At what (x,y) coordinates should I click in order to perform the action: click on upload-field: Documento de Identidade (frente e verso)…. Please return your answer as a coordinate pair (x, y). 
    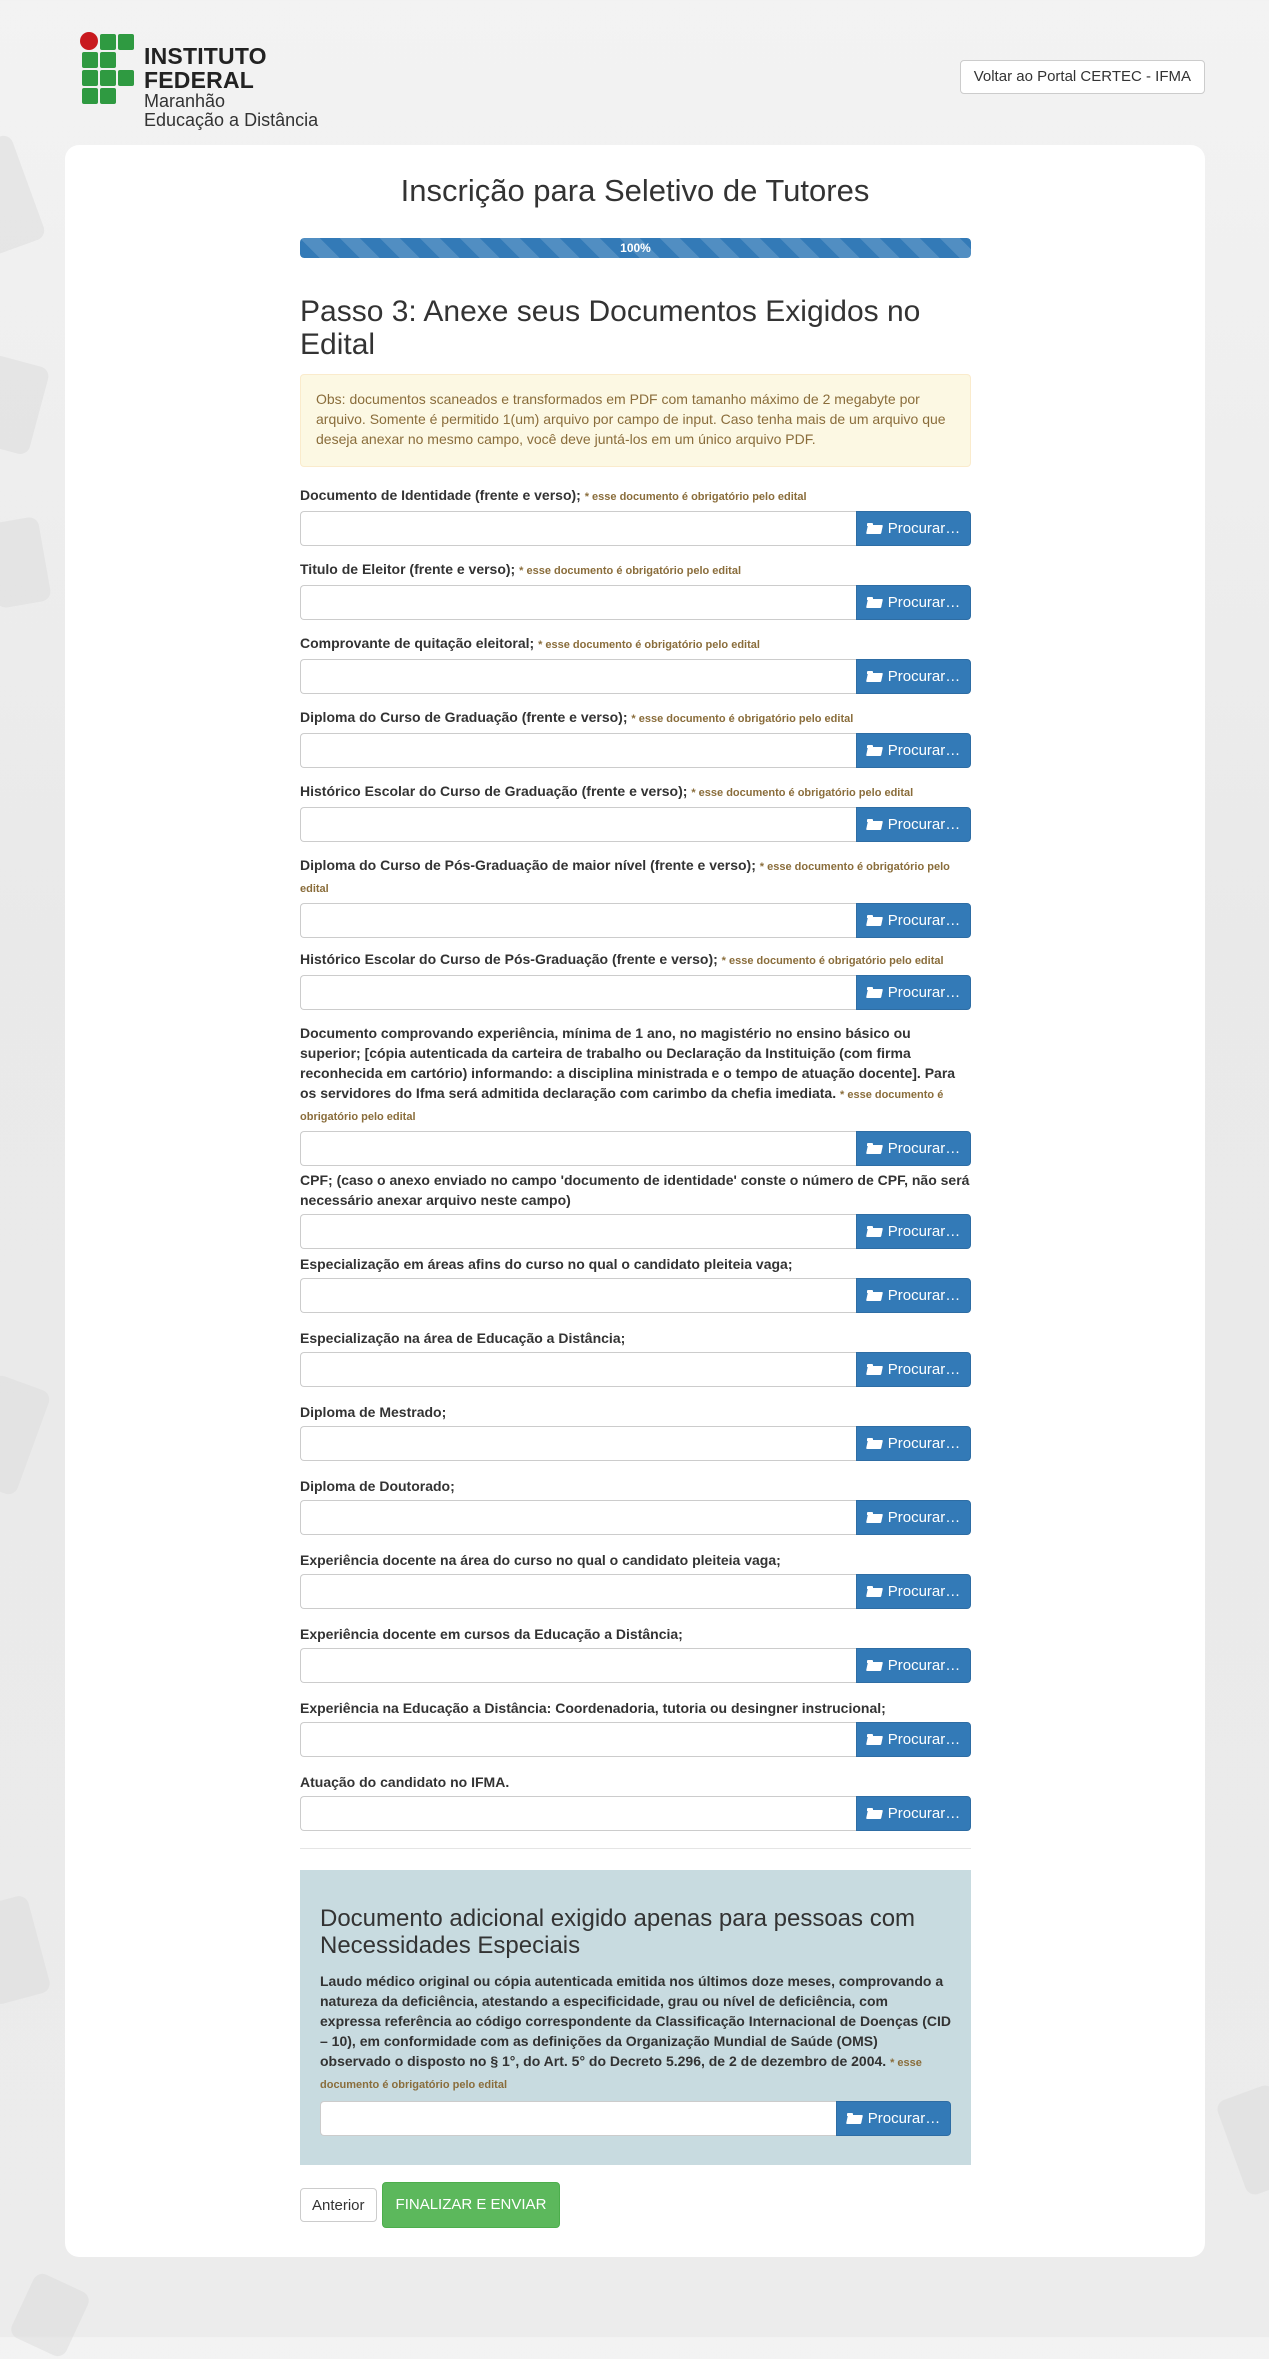
    Looking at the image, I should click on (635, 515).